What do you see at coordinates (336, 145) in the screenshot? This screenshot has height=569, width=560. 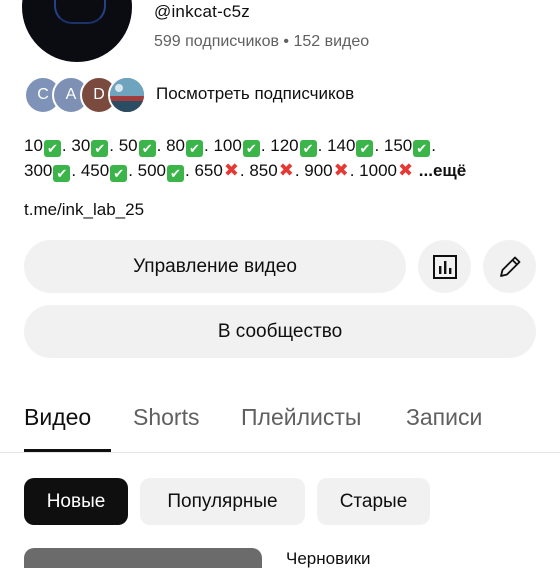 I see `milestone-text: . 140` at bounding box center [336, 145].